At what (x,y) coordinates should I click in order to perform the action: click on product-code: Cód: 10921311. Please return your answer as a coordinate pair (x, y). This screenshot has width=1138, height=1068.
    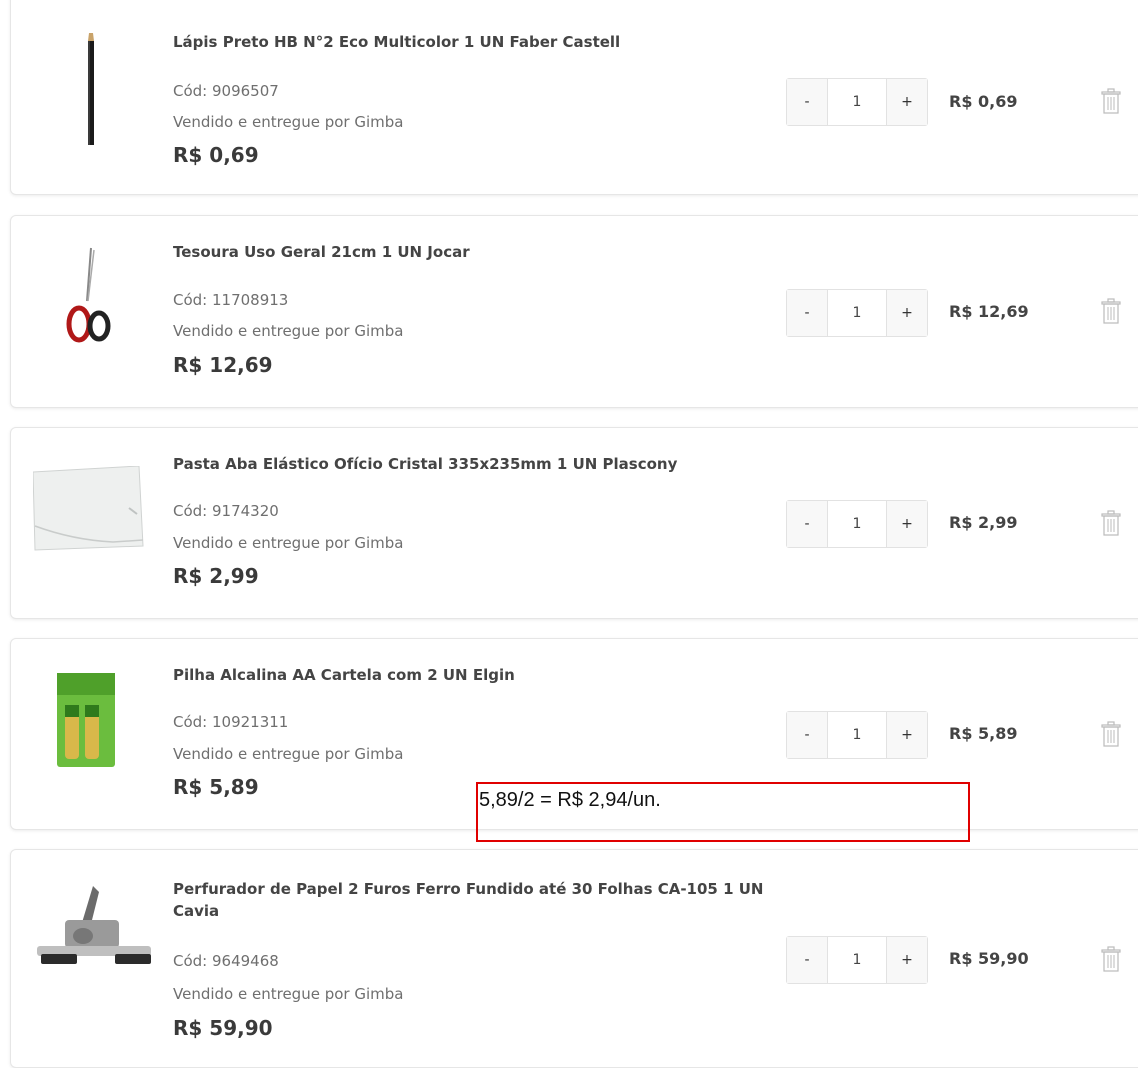
    Looking at the image, I should click on (231, 722).